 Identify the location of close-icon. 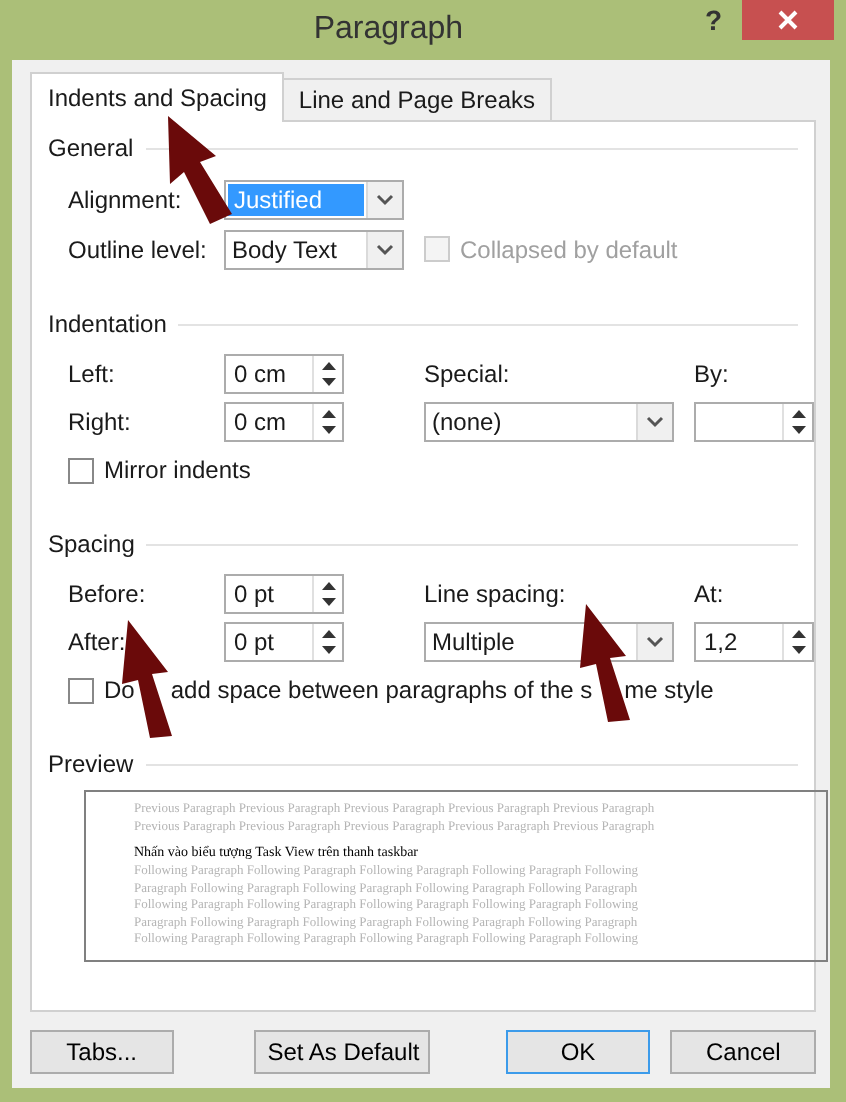
(788, 20).